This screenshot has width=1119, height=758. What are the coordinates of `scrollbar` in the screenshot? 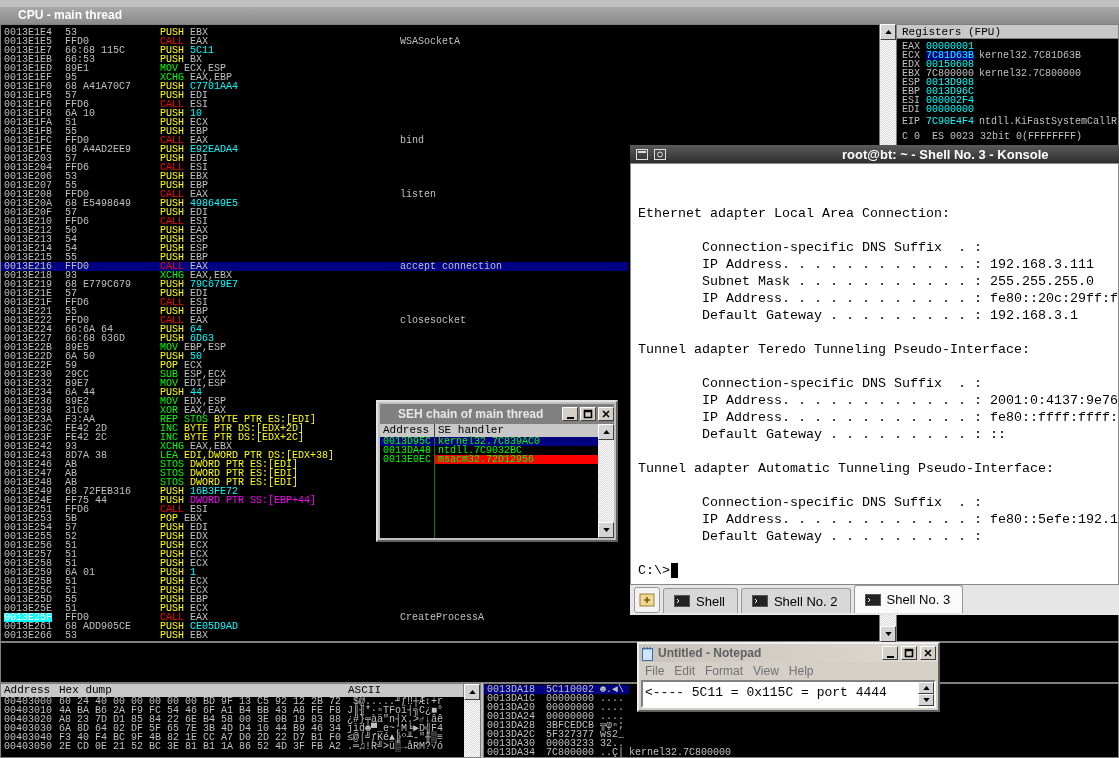 It's located at (606, 481).